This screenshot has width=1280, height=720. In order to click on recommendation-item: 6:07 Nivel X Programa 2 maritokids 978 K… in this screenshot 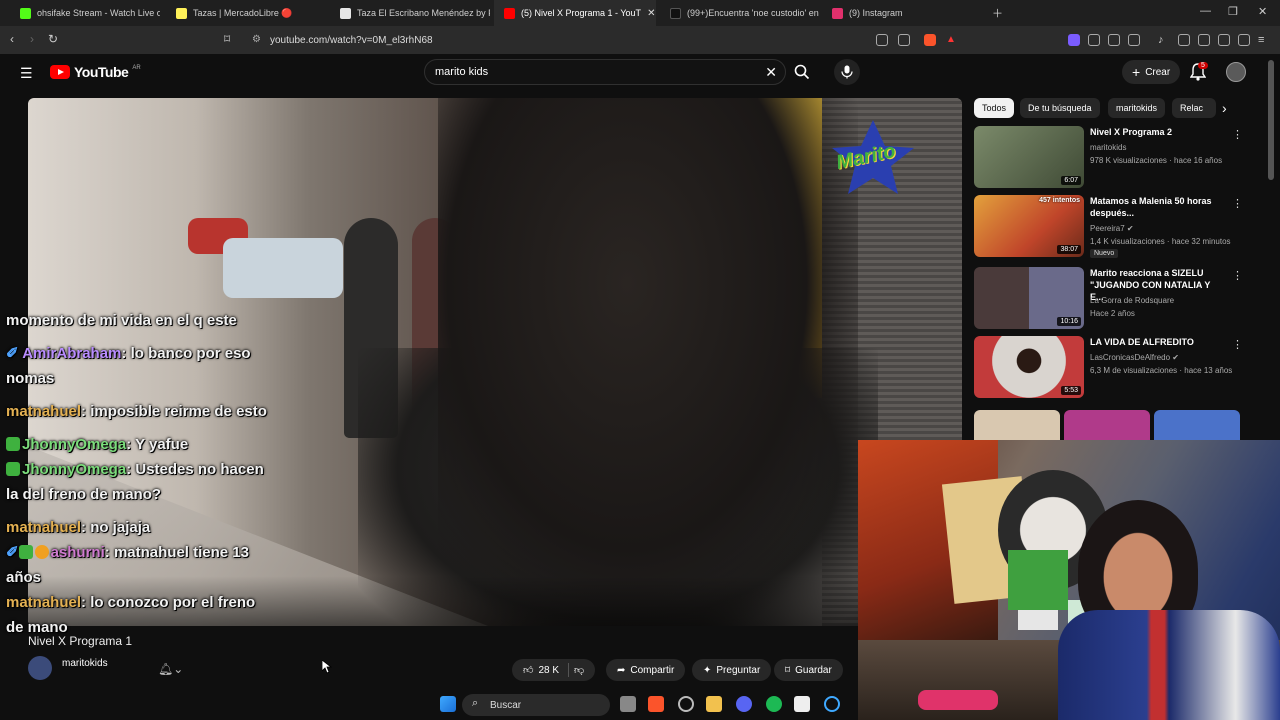, I will do `click(1108, 158)`.